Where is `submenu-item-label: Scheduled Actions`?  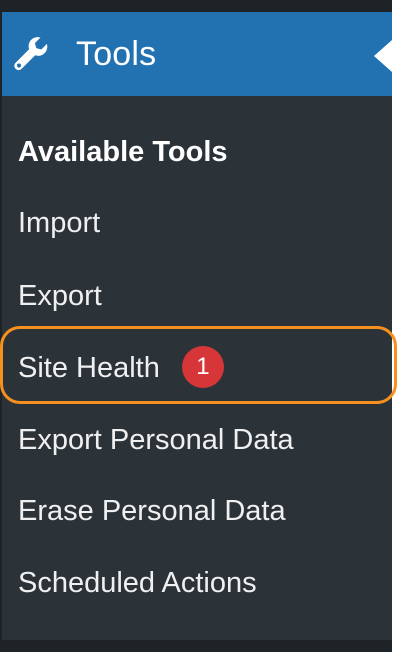
submenu-item-label: Scheduled Actions is located at coordinates (137, 583).